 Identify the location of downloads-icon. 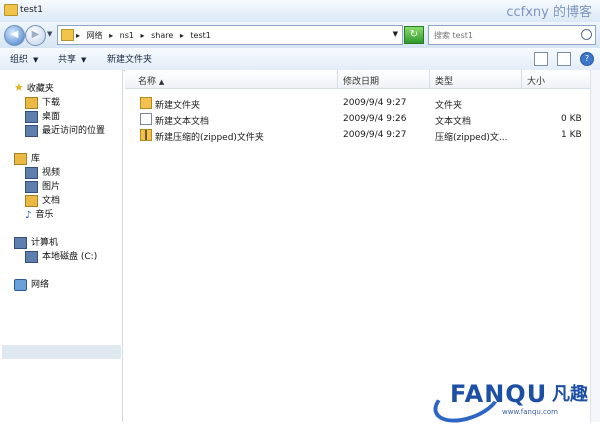
(31, 102).